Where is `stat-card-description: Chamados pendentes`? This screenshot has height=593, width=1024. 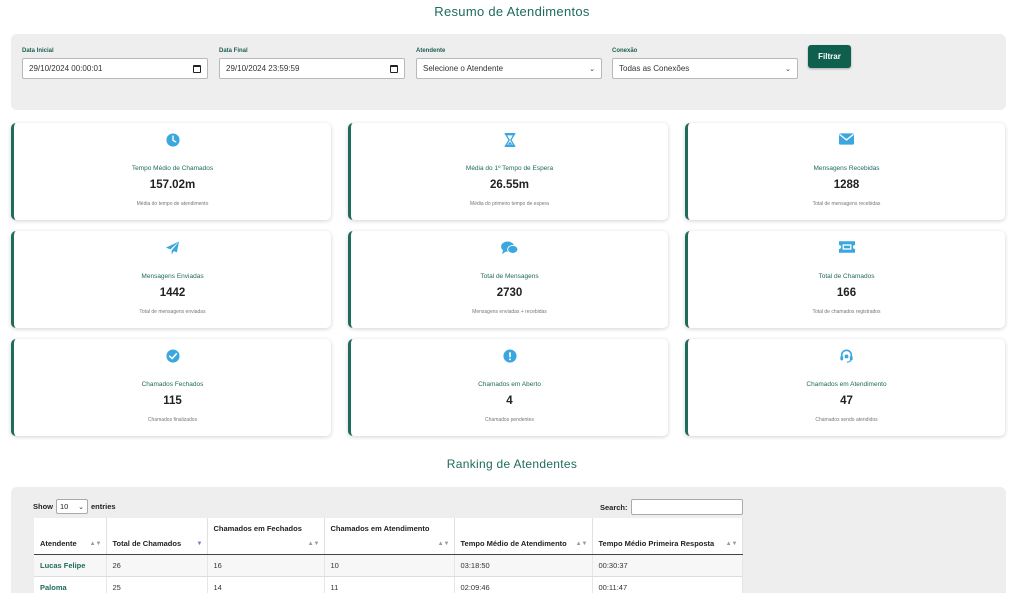
stat-card-description: Chamados pendentes is located at coordinates (509, 420).